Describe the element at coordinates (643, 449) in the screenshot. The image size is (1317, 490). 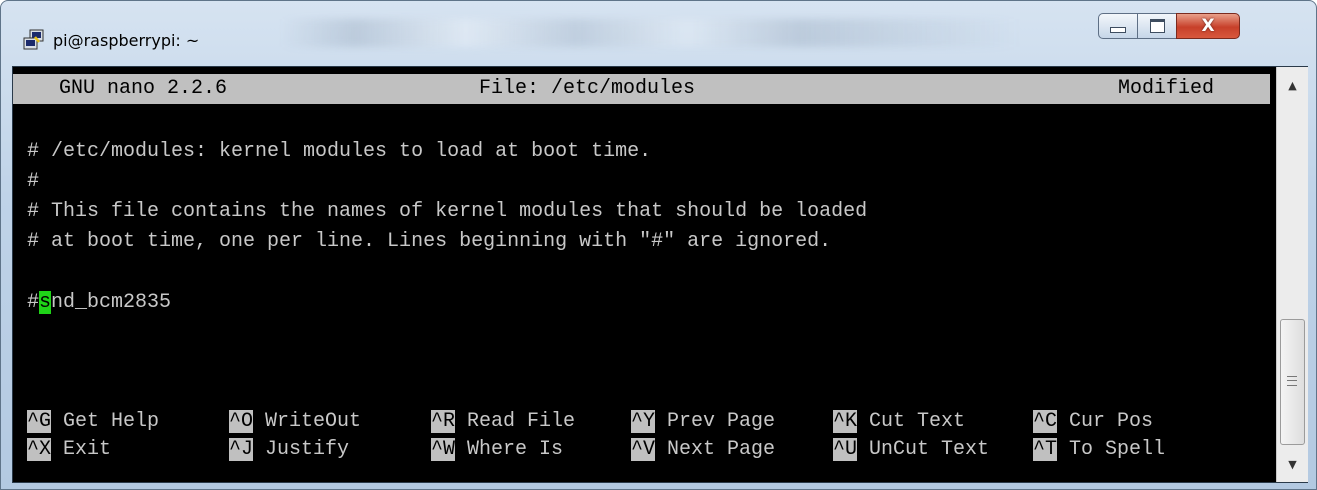
I see `shortcut-key: ^V` at that location.